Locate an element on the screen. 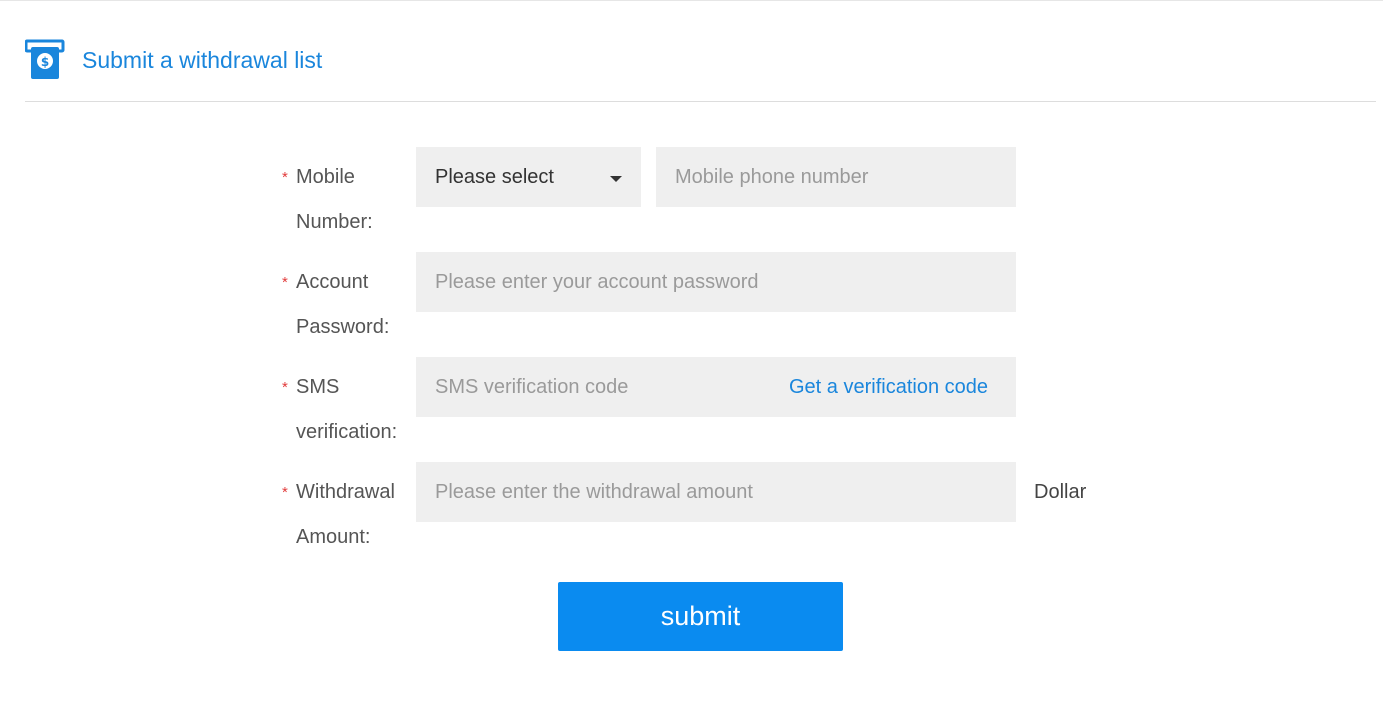 This screenshot has width=1383, height=703. country-code-select: Please select is located at coordinates (528, 177).